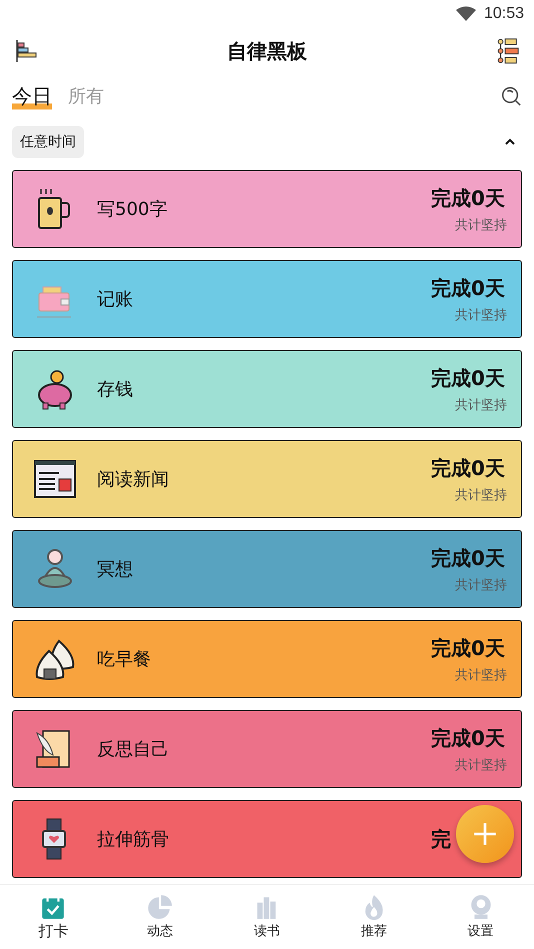 Image resolution: width=534 pixels, height=949 pixels. Describe the element at coordinates (267, 479) in the screenshot. I see `habit-card: 阅读新闻 完成0天 共计坚持` at that location.